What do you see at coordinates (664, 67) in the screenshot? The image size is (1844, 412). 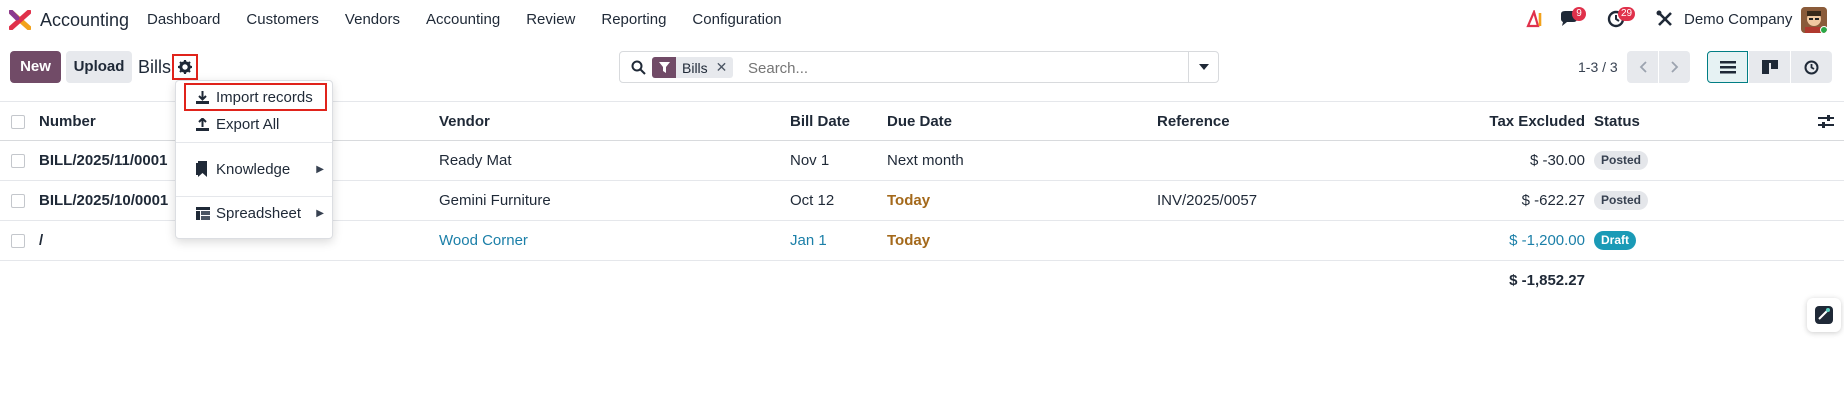 I see `filter-icon` at bounding box center [664, 67].